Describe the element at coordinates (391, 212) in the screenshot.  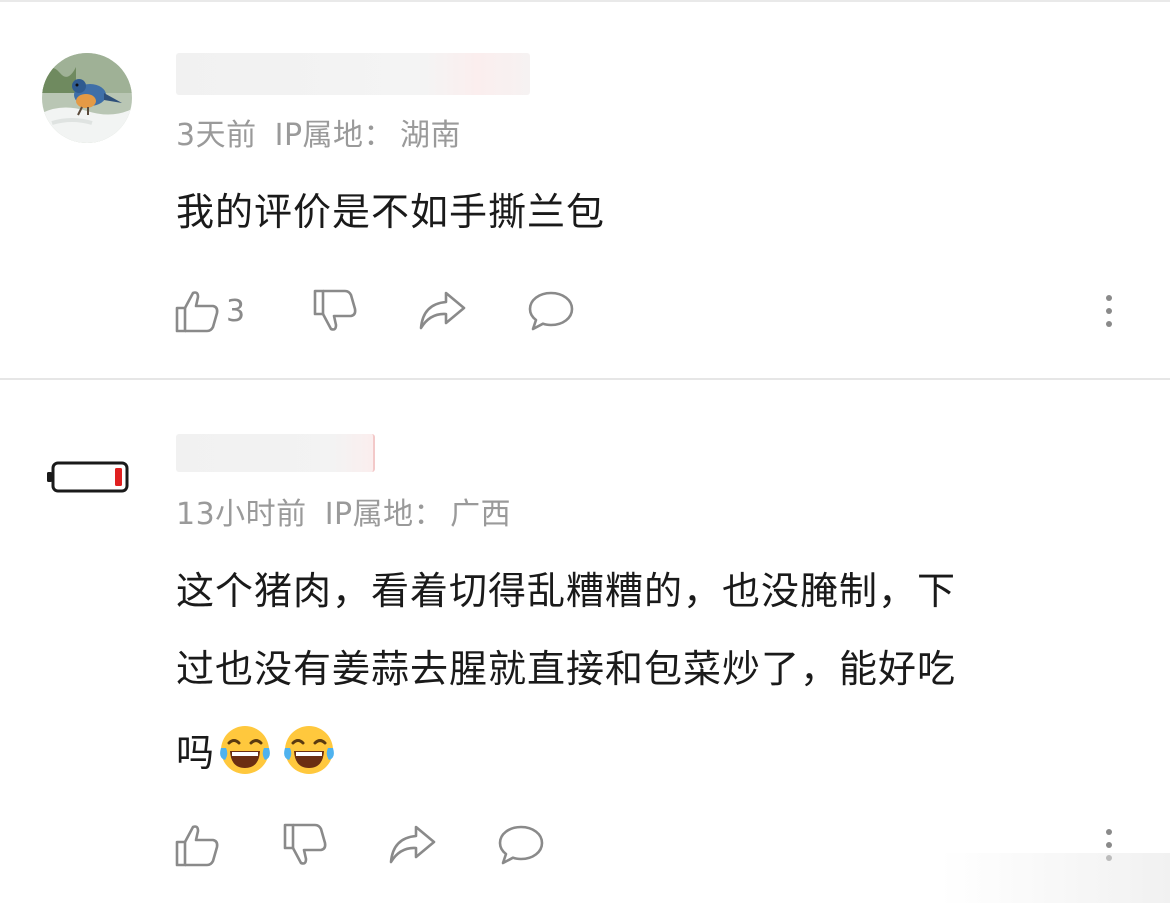
I see `comment-text-line: 我的评价是不如手撕兰包` at that location.